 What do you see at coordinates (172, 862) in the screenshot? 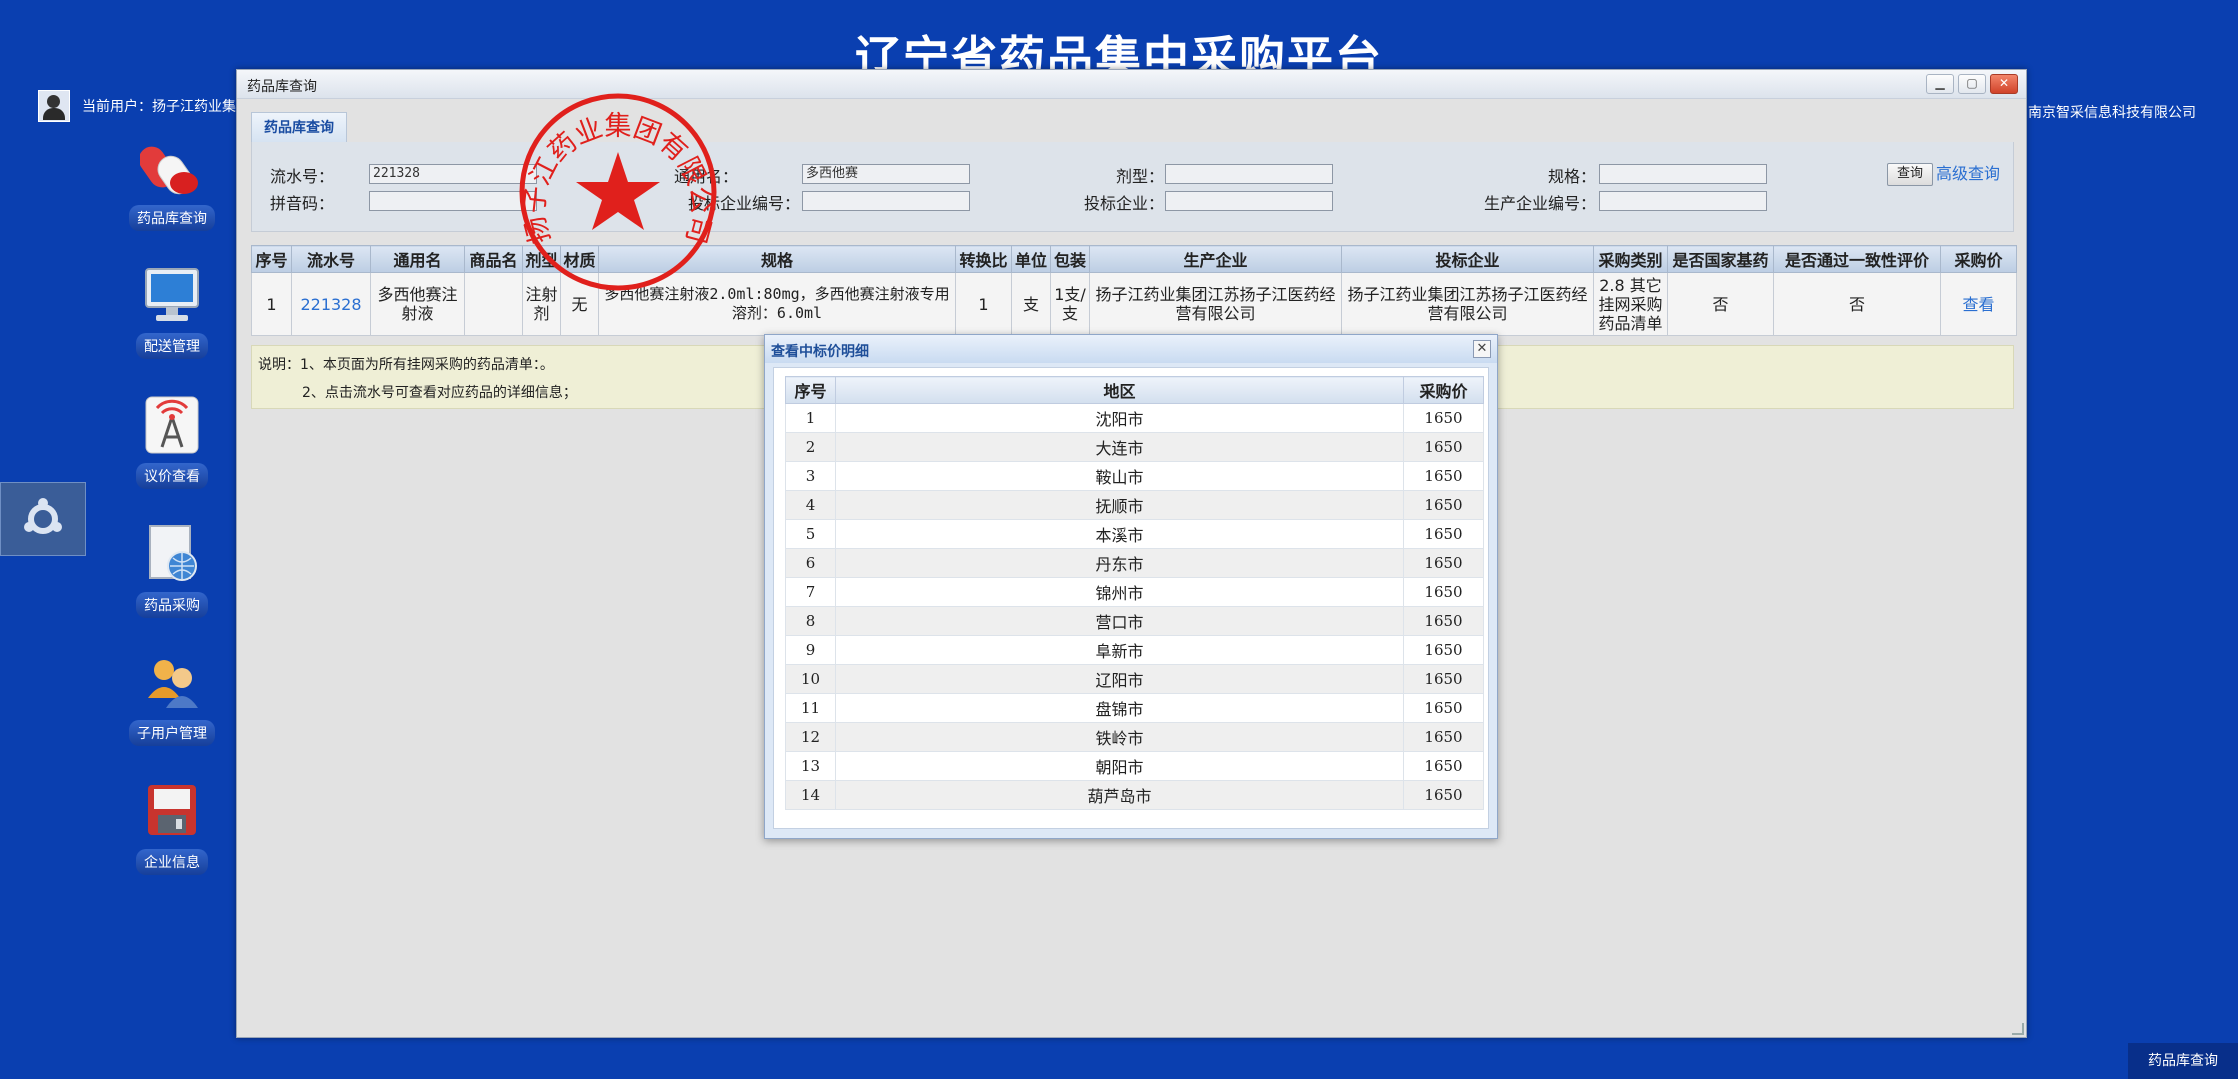
I see `nav-label: 企业信息` at bounding box center [172, 862].